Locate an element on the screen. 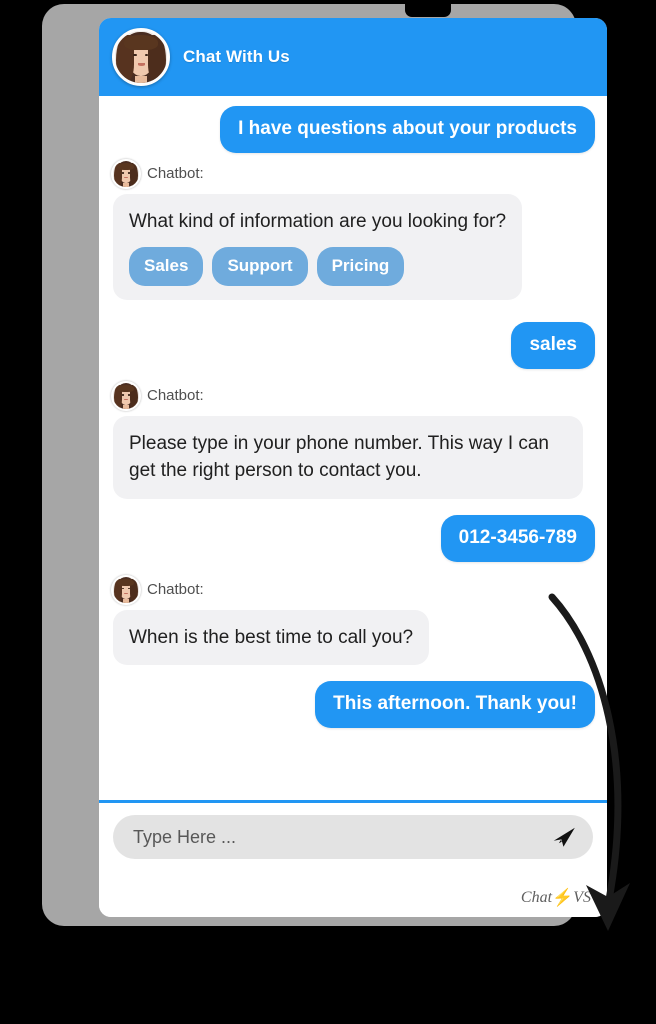 Image resolution: width=656 pixels, height=1024 pixels. quick-reply-support: Support is located at coordinates (260, 266).